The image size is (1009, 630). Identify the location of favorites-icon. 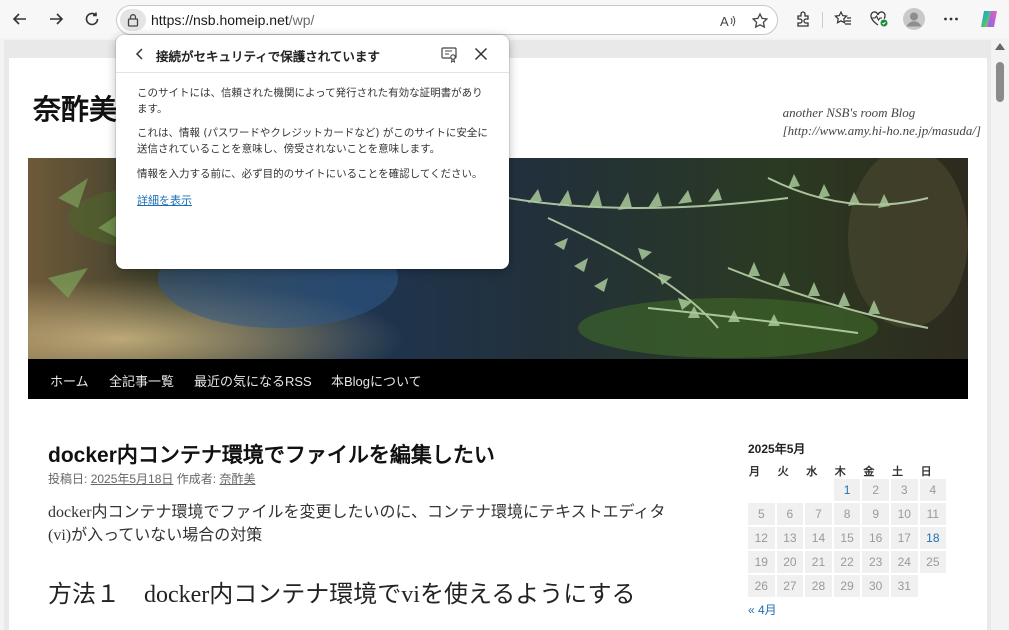
(843, 19).